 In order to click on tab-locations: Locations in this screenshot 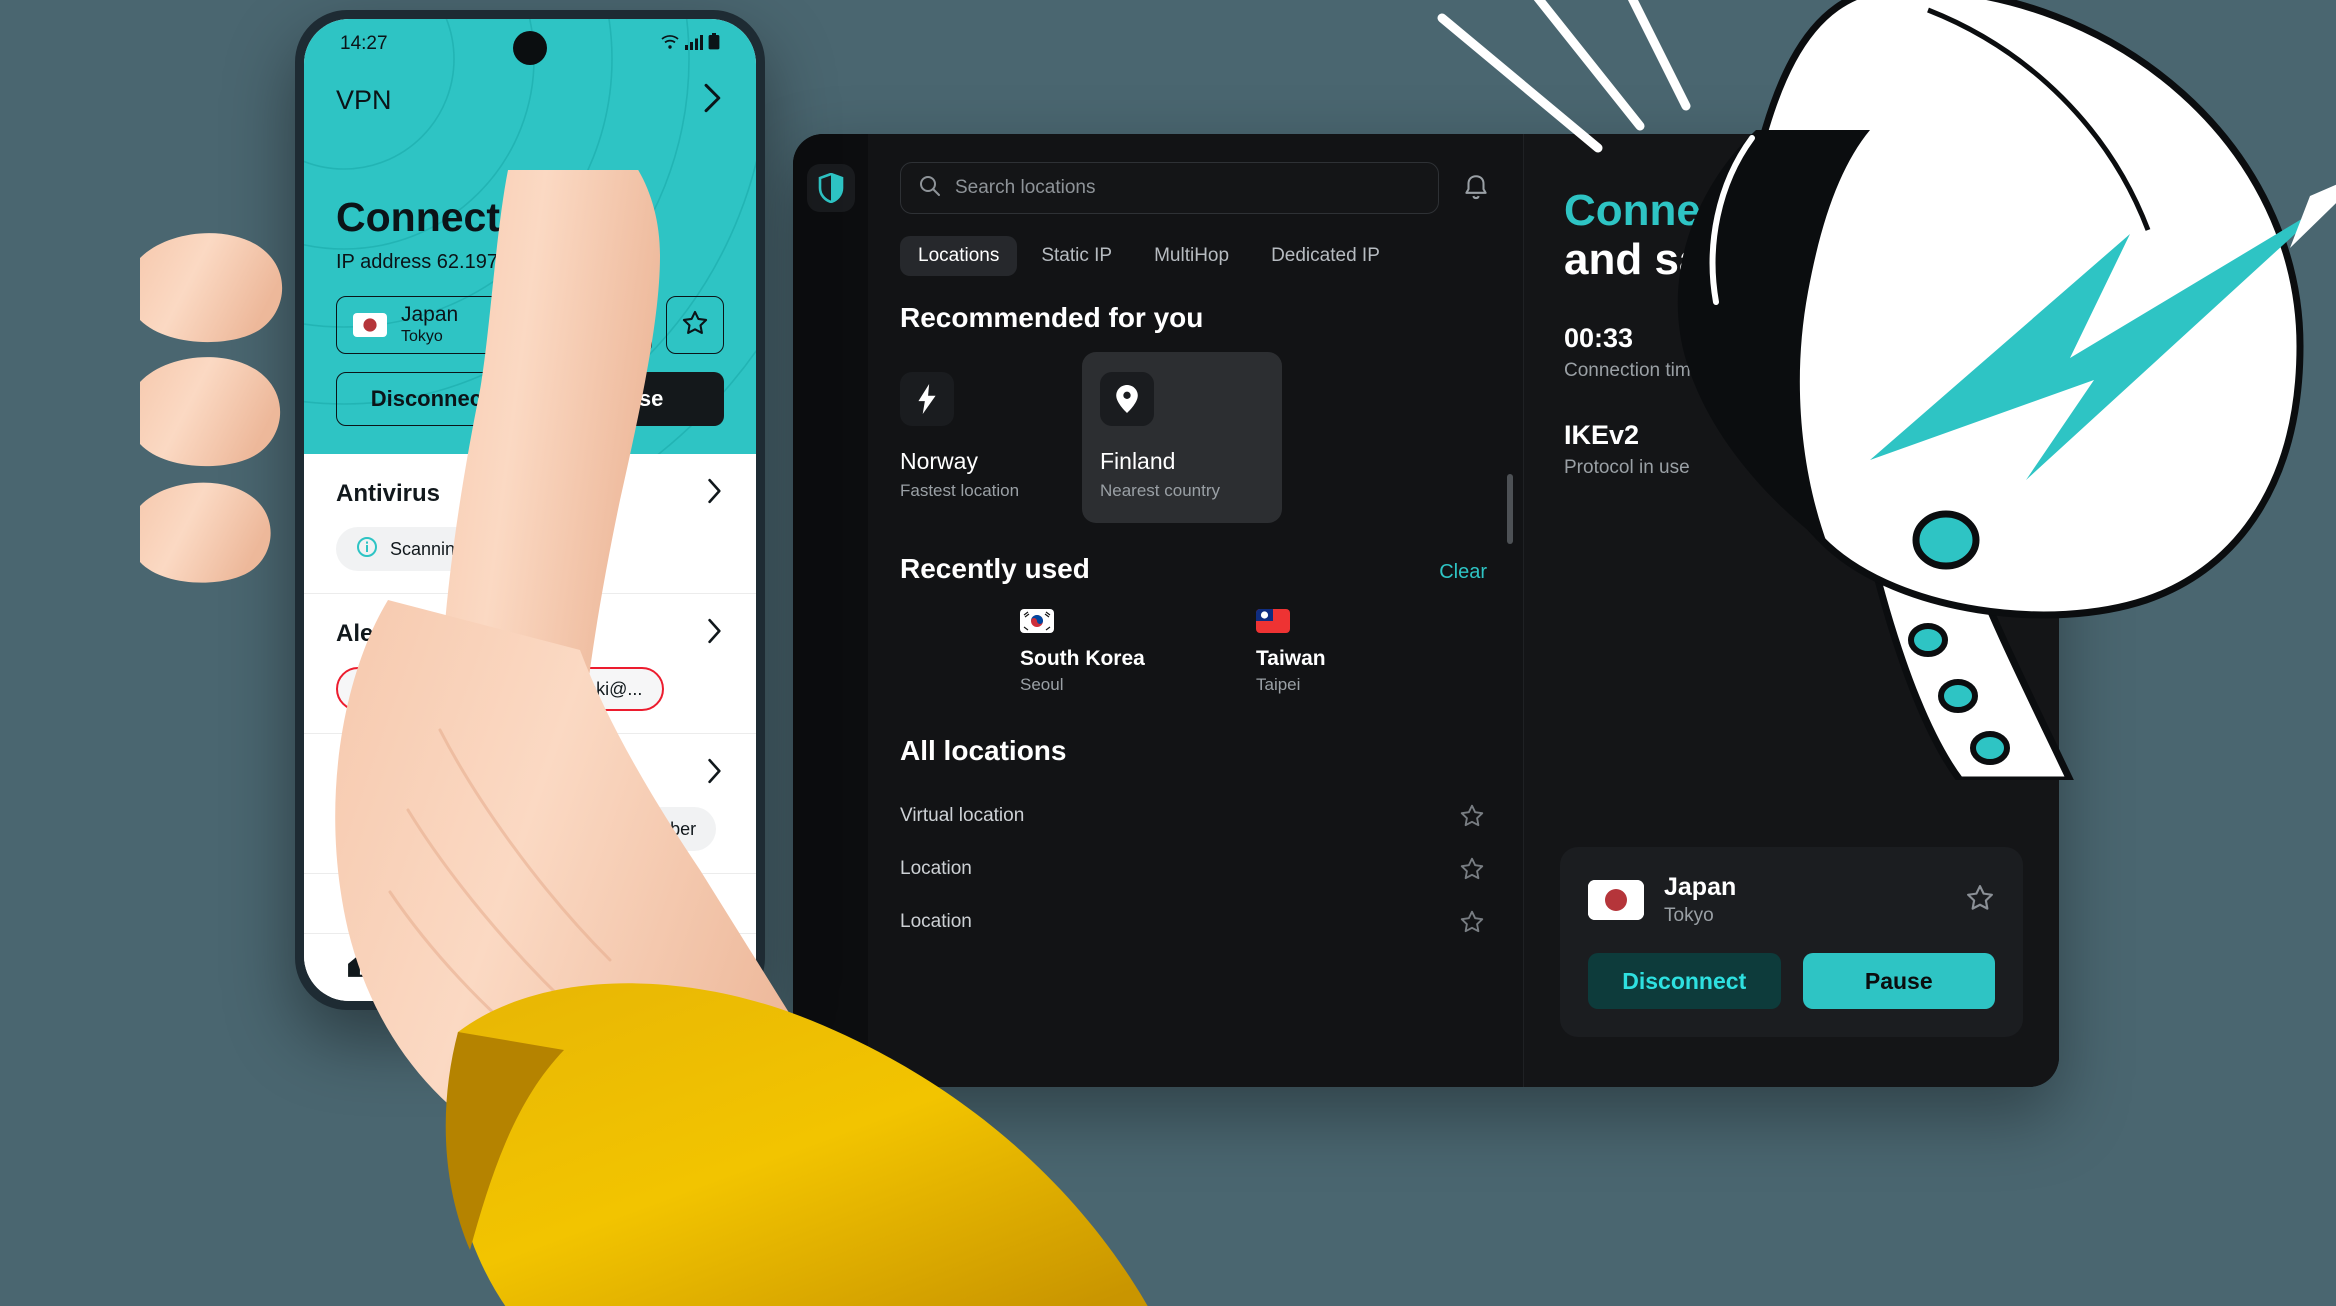, I will do `click(959, 256)`.